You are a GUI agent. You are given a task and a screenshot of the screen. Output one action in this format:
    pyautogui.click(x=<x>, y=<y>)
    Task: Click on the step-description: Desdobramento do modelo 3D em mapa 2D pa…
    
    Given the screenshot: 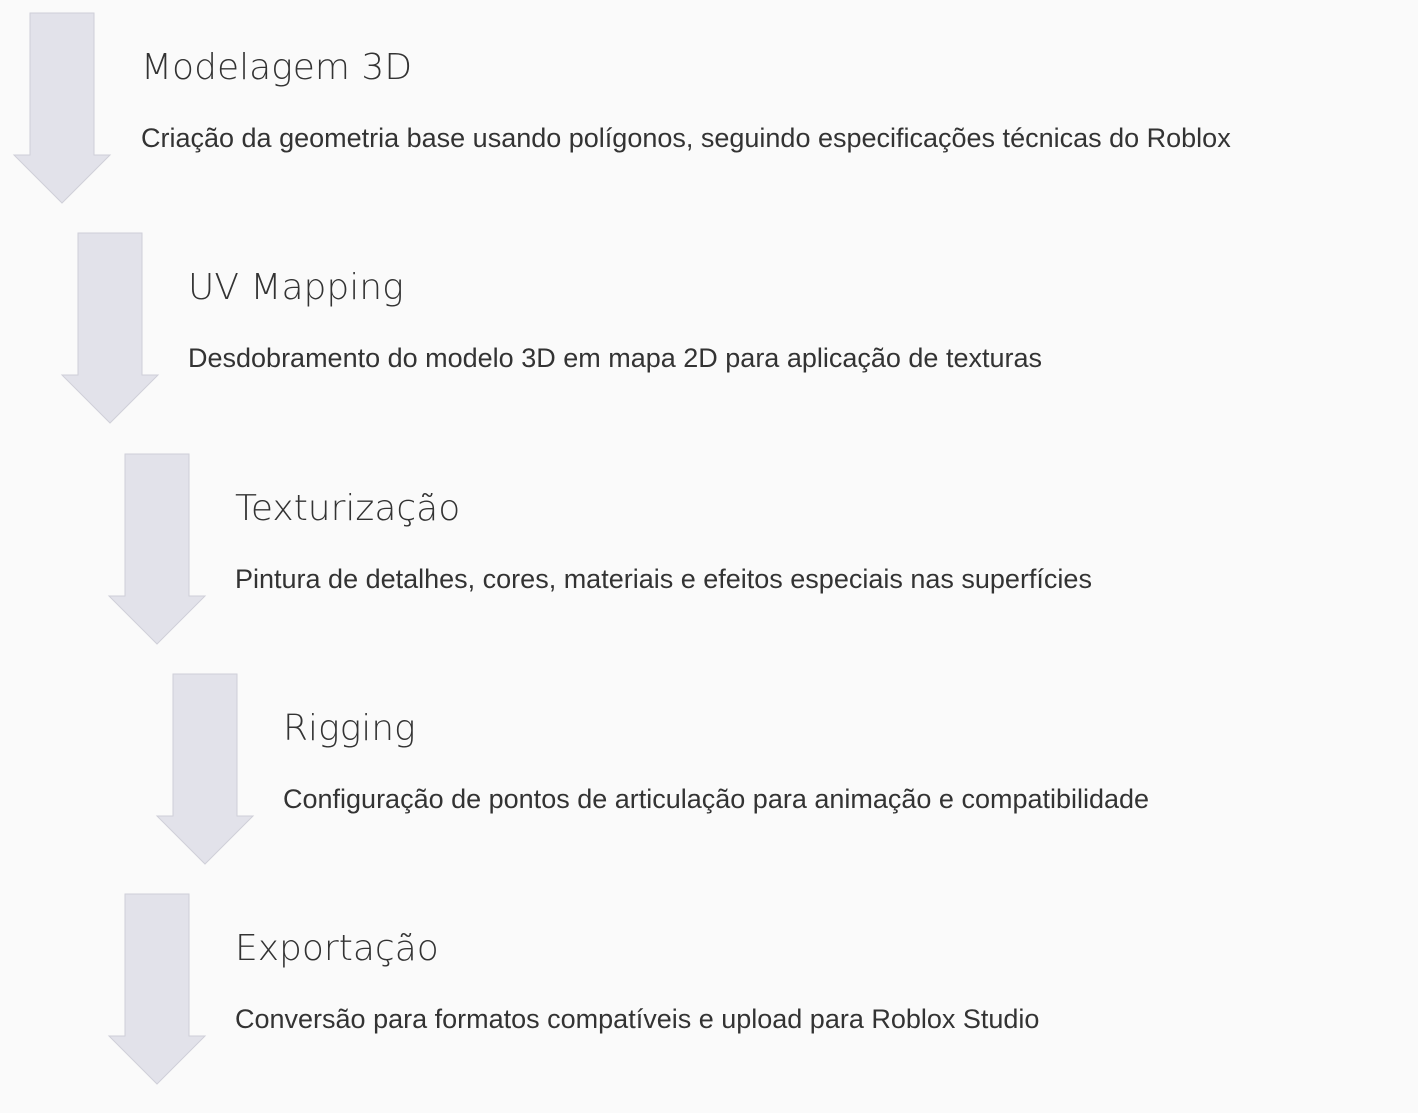 What is the action you would take?
    pyautogui.click(x=615, y=358)
    